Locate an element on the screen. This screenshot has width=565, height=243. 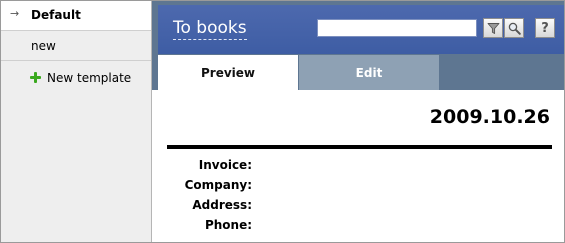
plus-icon is located at coordinates (35, 77).